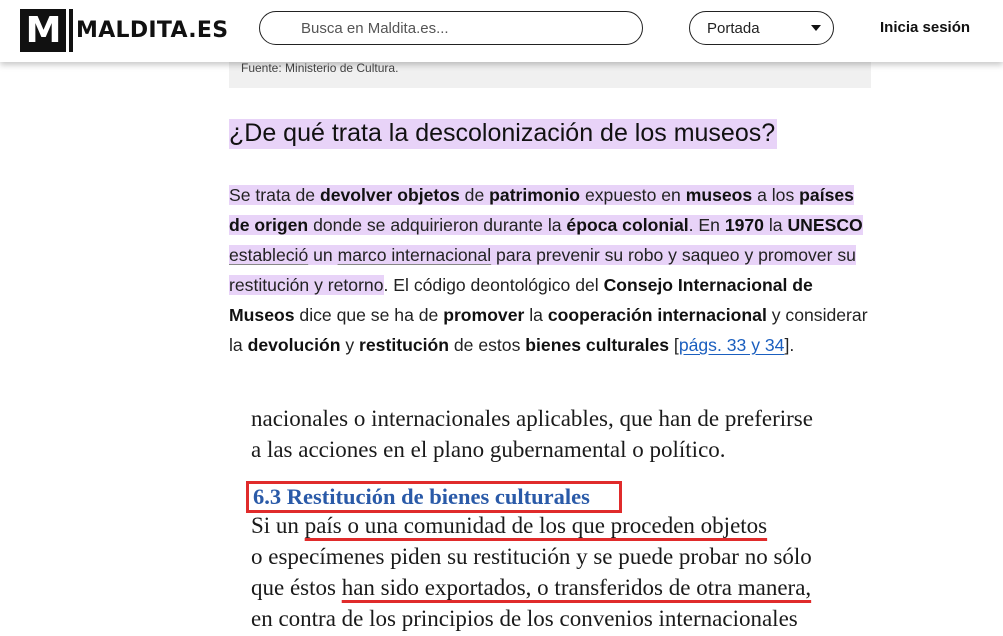 Image resolution: width=1003 pixels, height=636 pixels. I want to click on text: que éstos, so click(296, 587).